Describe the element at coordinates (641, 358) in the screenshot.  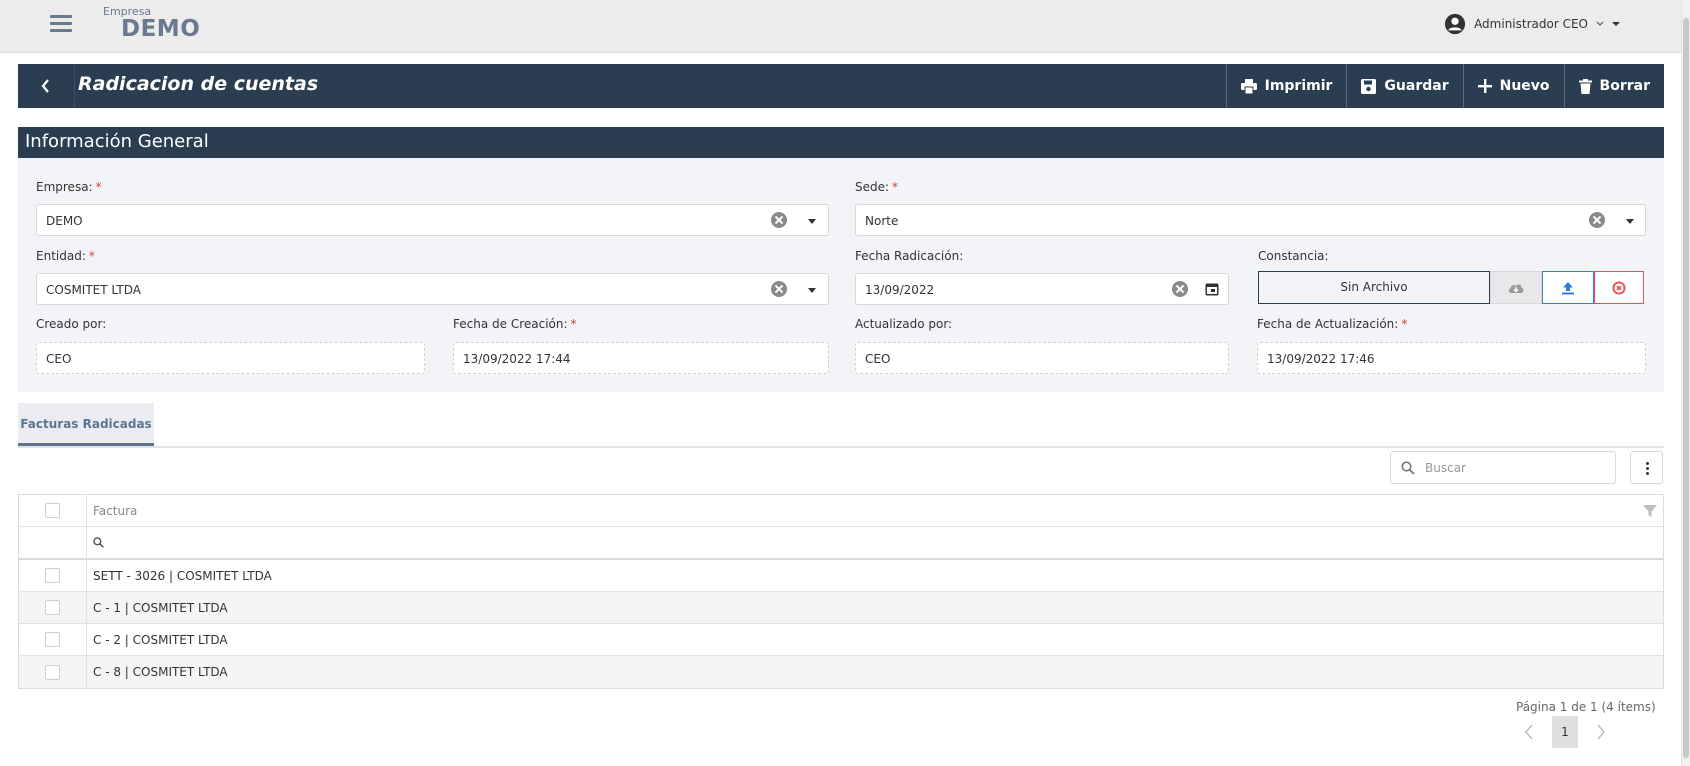
I see `fecha-creacion-field: 13/09/2022 17:44` at that location.